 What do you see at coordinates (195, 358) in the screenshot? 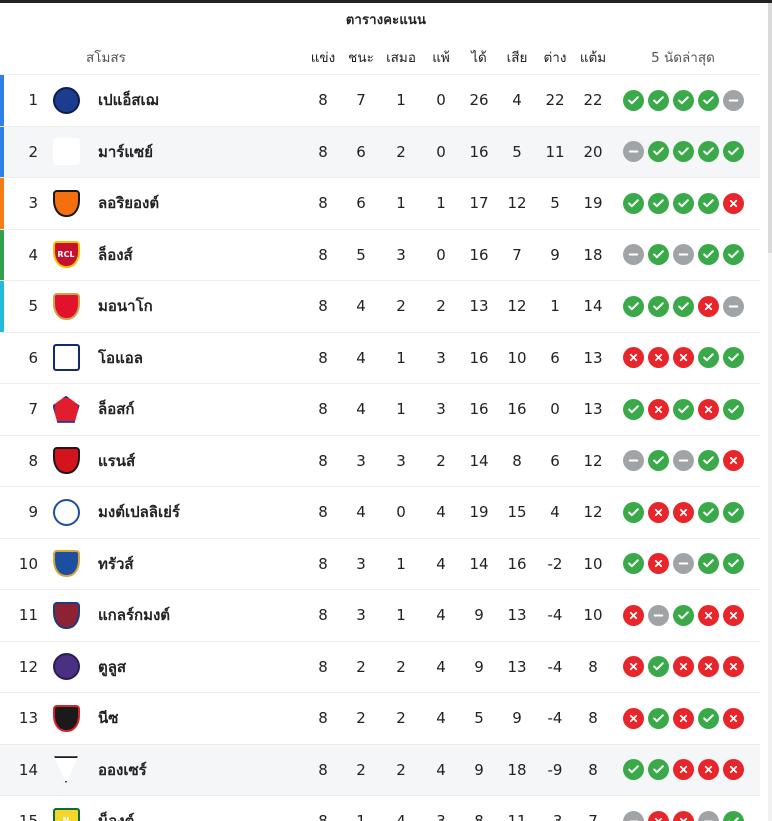
I see `team-name: โอแอล` at bounding box center [195, 358].